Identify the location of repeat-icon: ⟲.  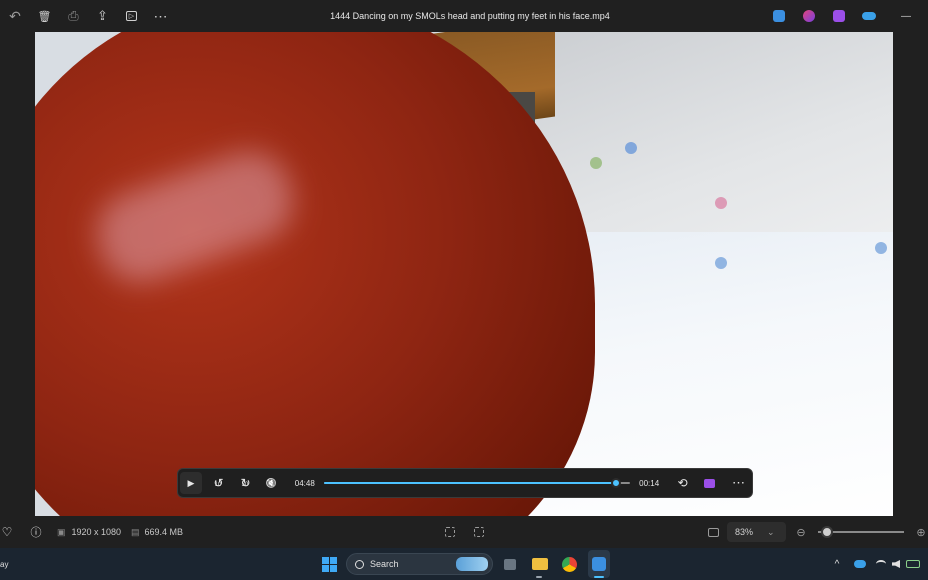
(682, 483).